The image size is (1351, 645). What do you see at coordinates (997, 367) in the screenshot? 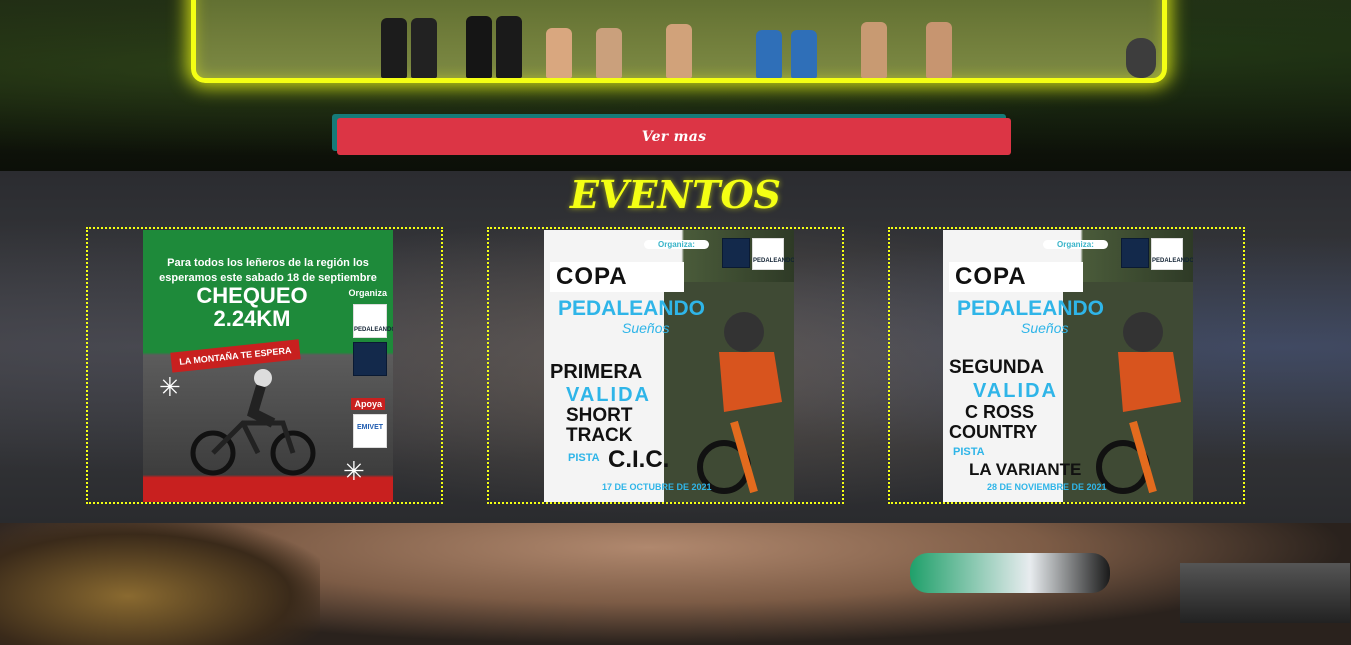
I see `poster-line: SEGUNDA` at bounding box center [997, 367].